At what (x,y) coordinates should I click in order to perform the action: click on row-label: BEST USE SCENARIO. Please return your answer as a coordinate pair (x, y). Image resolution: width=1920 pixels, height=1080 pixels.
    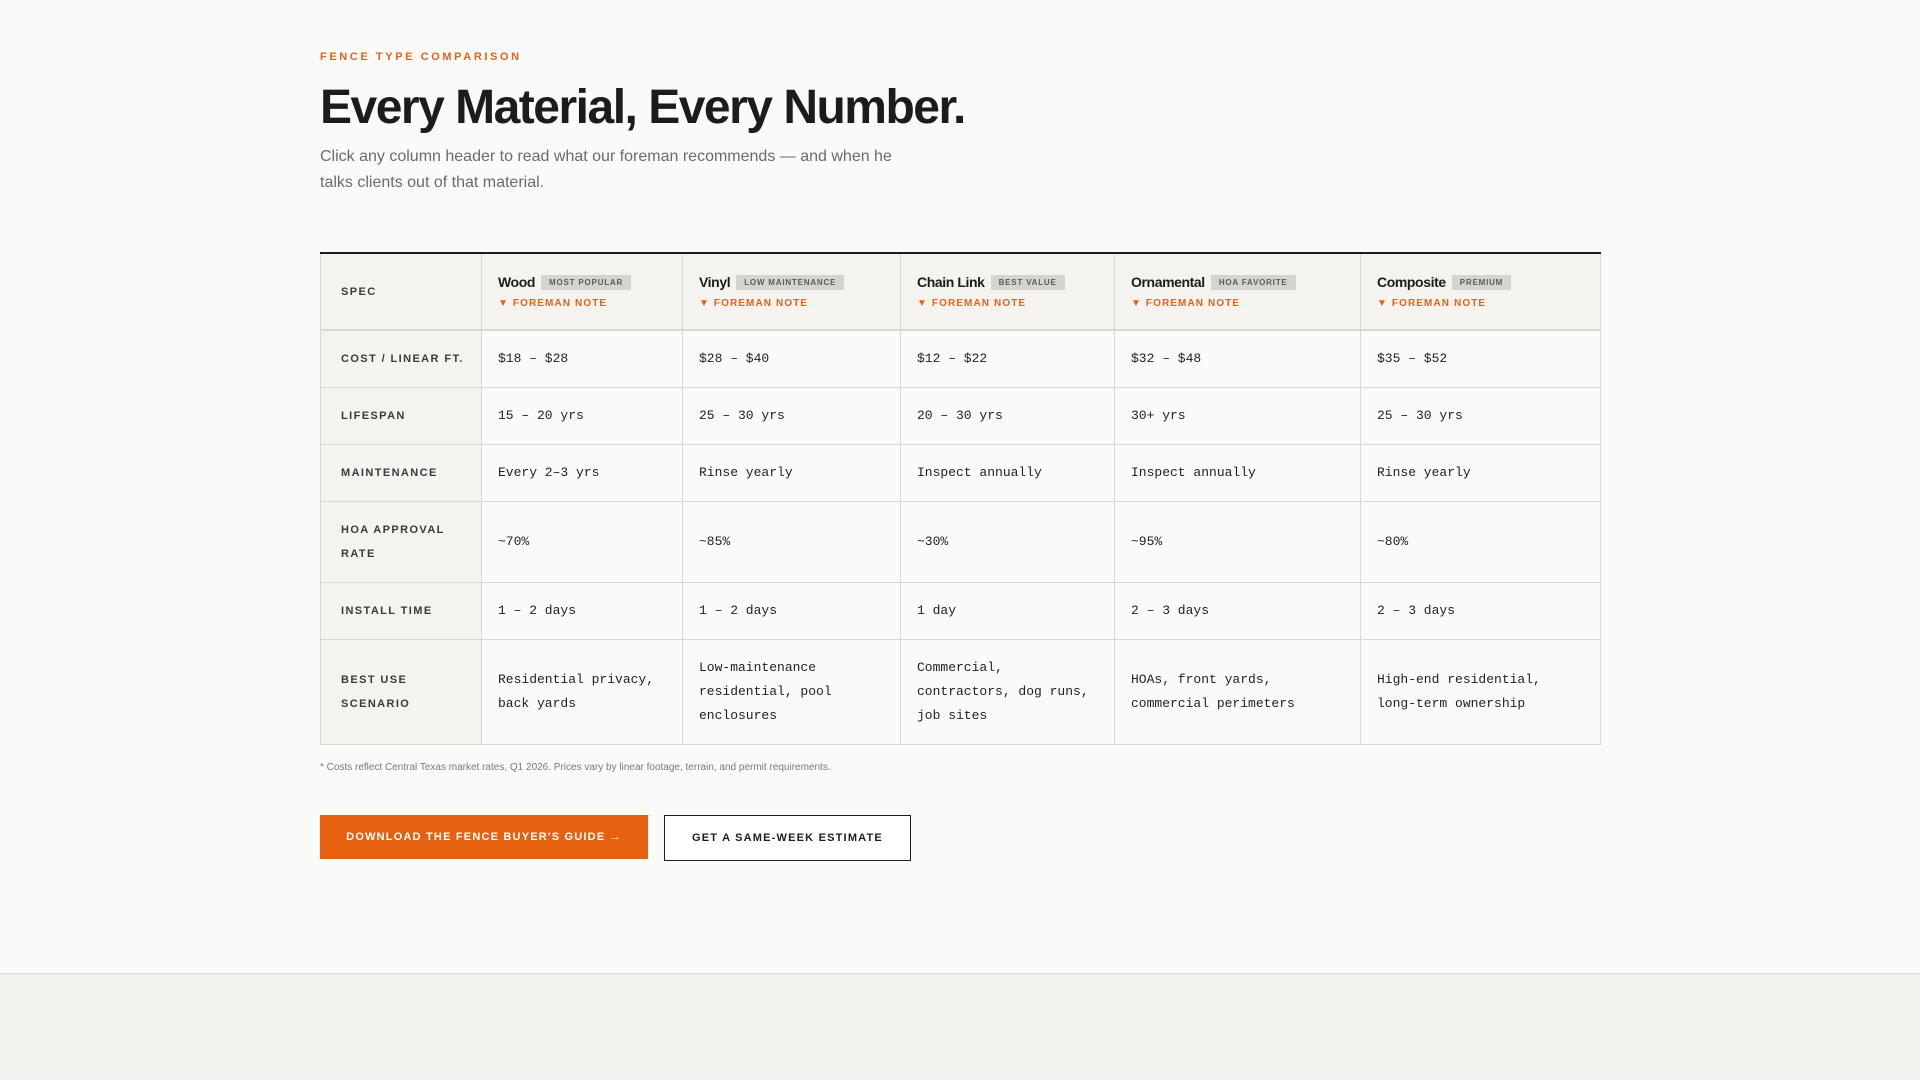
    Looking at the image, I should click on (401, 691).